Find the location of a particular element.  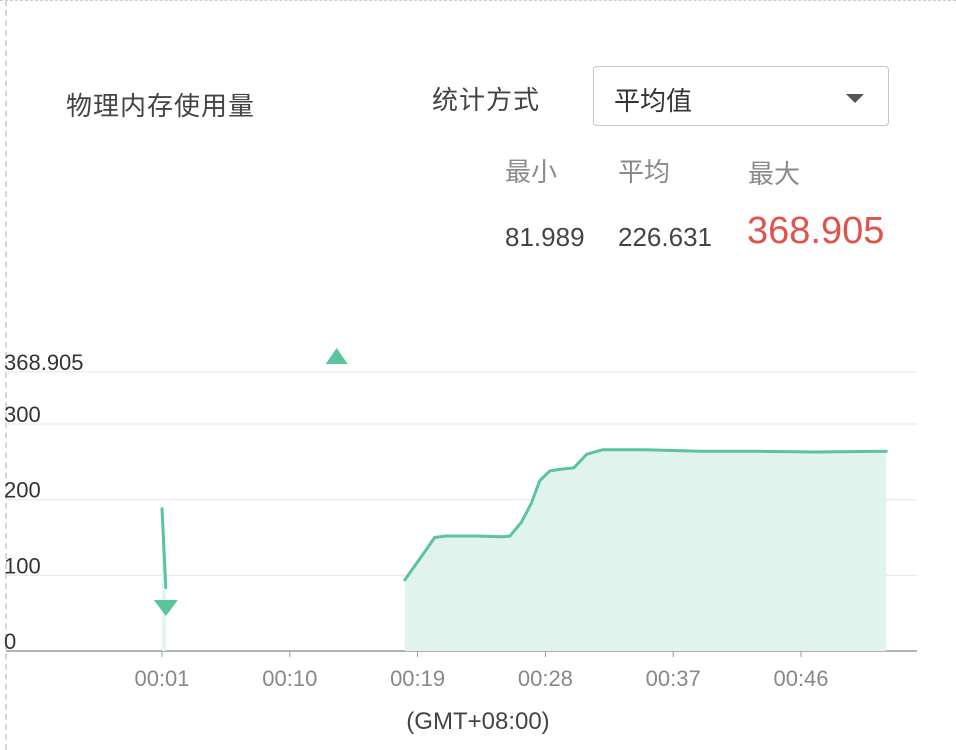

y-tick-label: 0 is located at coordinates (10, 641).